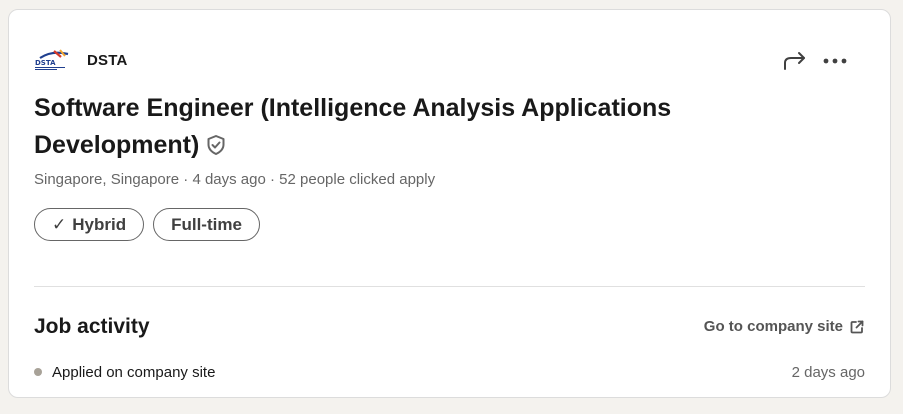  I want to click on share-button, so click(795, 61).